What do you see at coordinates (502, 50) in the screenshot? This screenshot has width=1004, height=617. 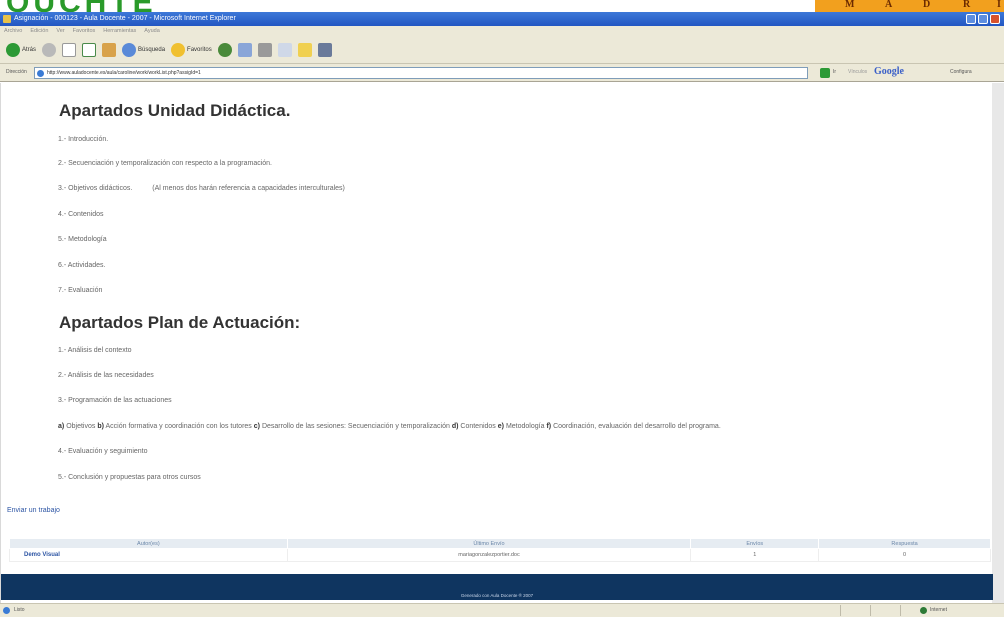 I see `toolbar: Atrás Búsqueda Favoritos` at bounding box center [502, 50].